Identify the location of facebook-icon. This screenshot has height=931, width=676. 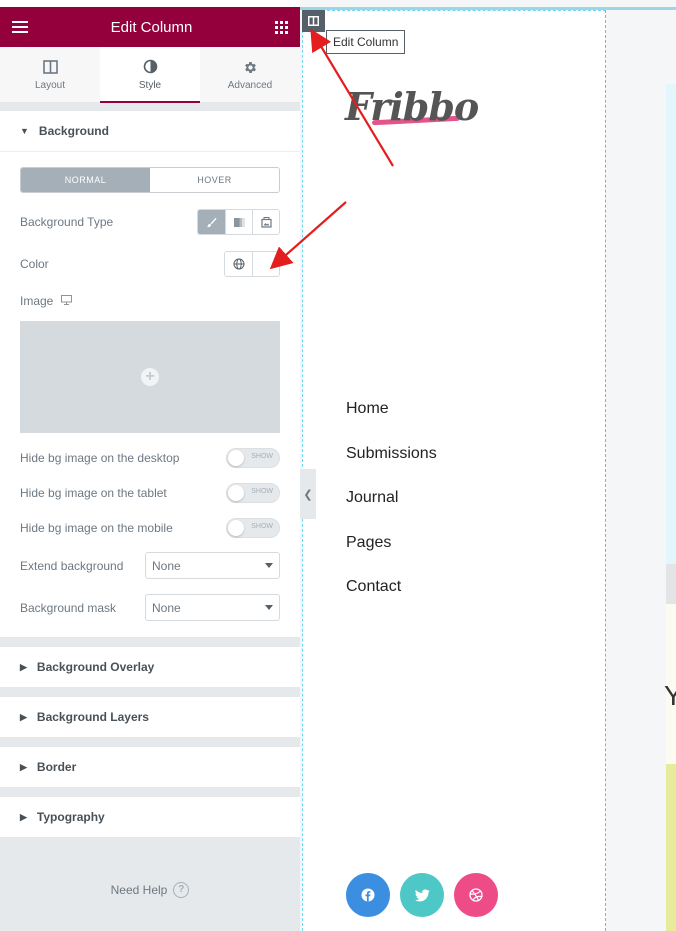
(368, 895).